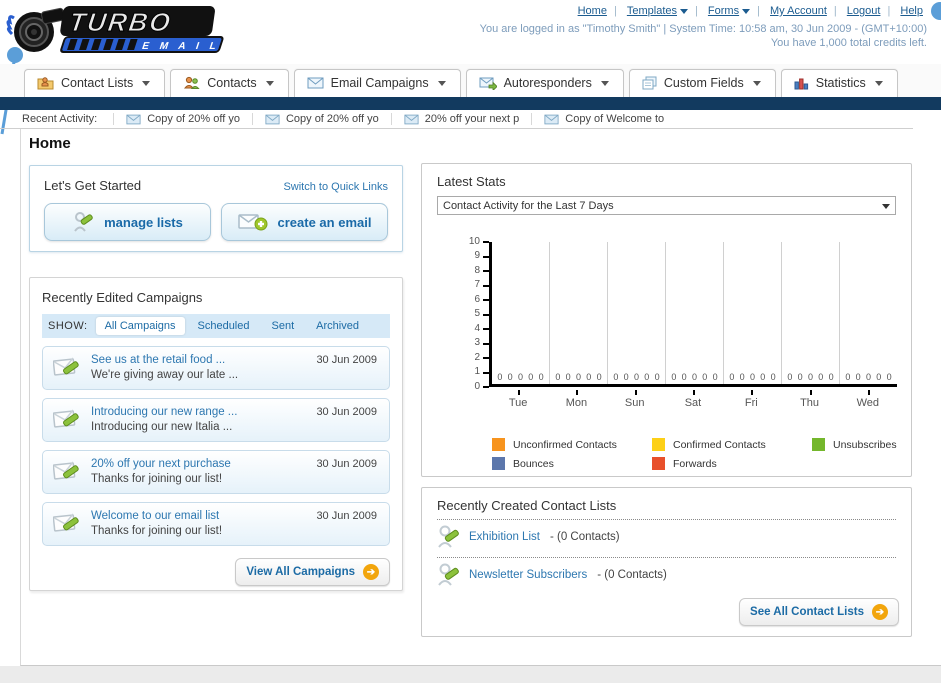 The height and width of the screenshot is (683, 941). Describe the element at coordinates (304, 222) in the screenshot. I see `create-email-button: create an email` at that location.